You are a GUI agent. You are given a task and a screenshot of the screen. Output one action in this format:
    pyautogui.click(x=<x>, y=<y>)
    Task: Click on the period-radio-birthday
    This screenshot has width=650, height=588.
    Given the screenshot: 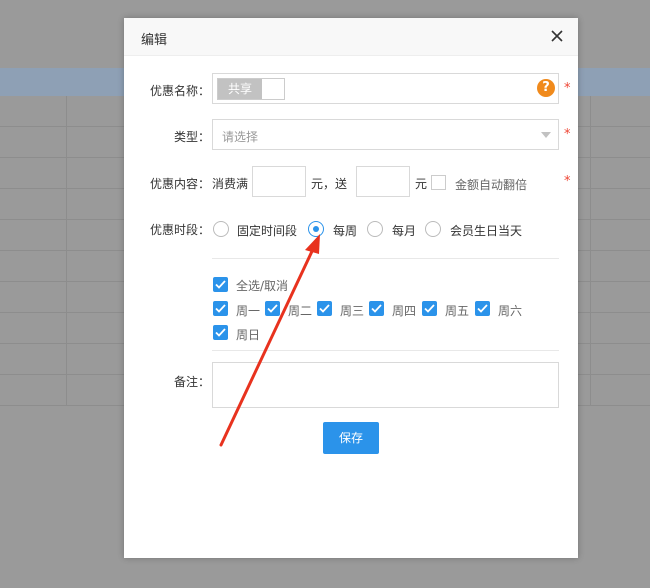 What is the action you would take?
    pyautogui.click(x=433, y=229)
    